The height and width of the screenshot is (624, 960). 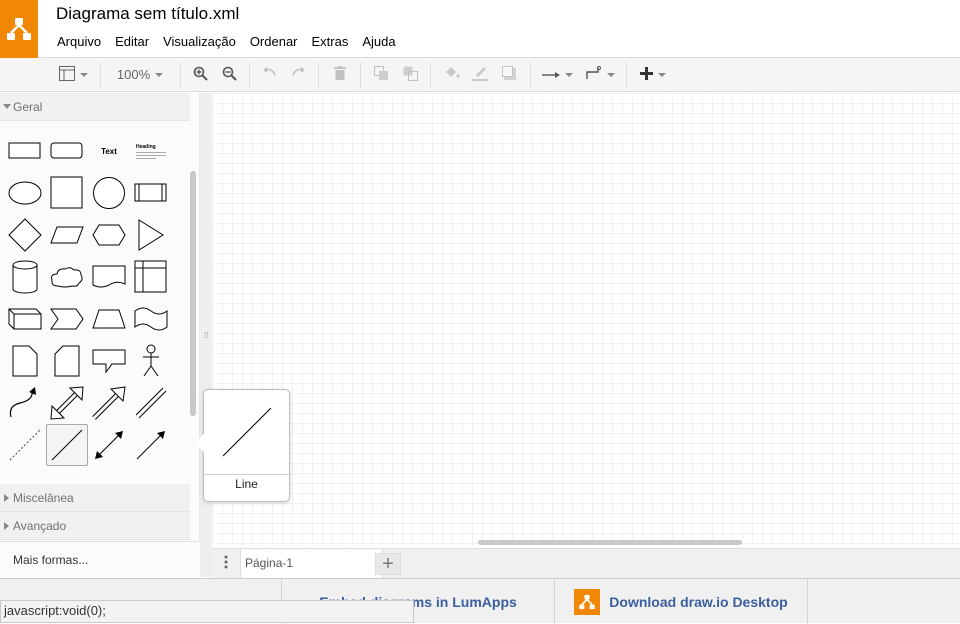 What do you see at coordinates (151, 361) in the screenshot?
I see `actor-shape` at bounding box center [151, 361].